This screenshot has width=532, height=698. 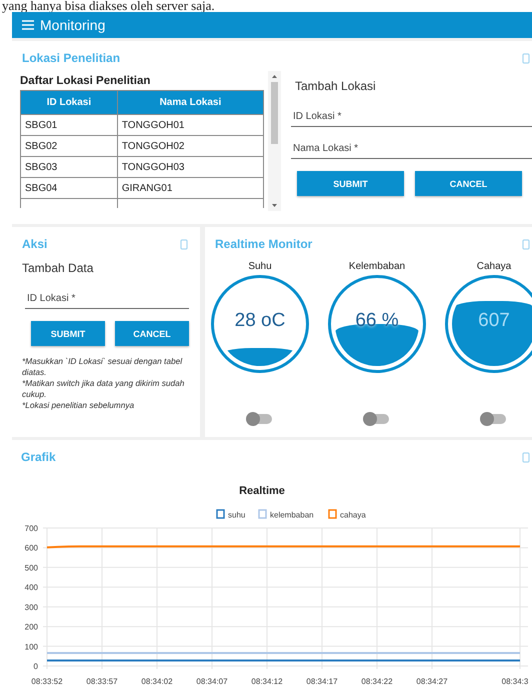 I want to click on y-tick-label: 200, so click(x=31, y=627).